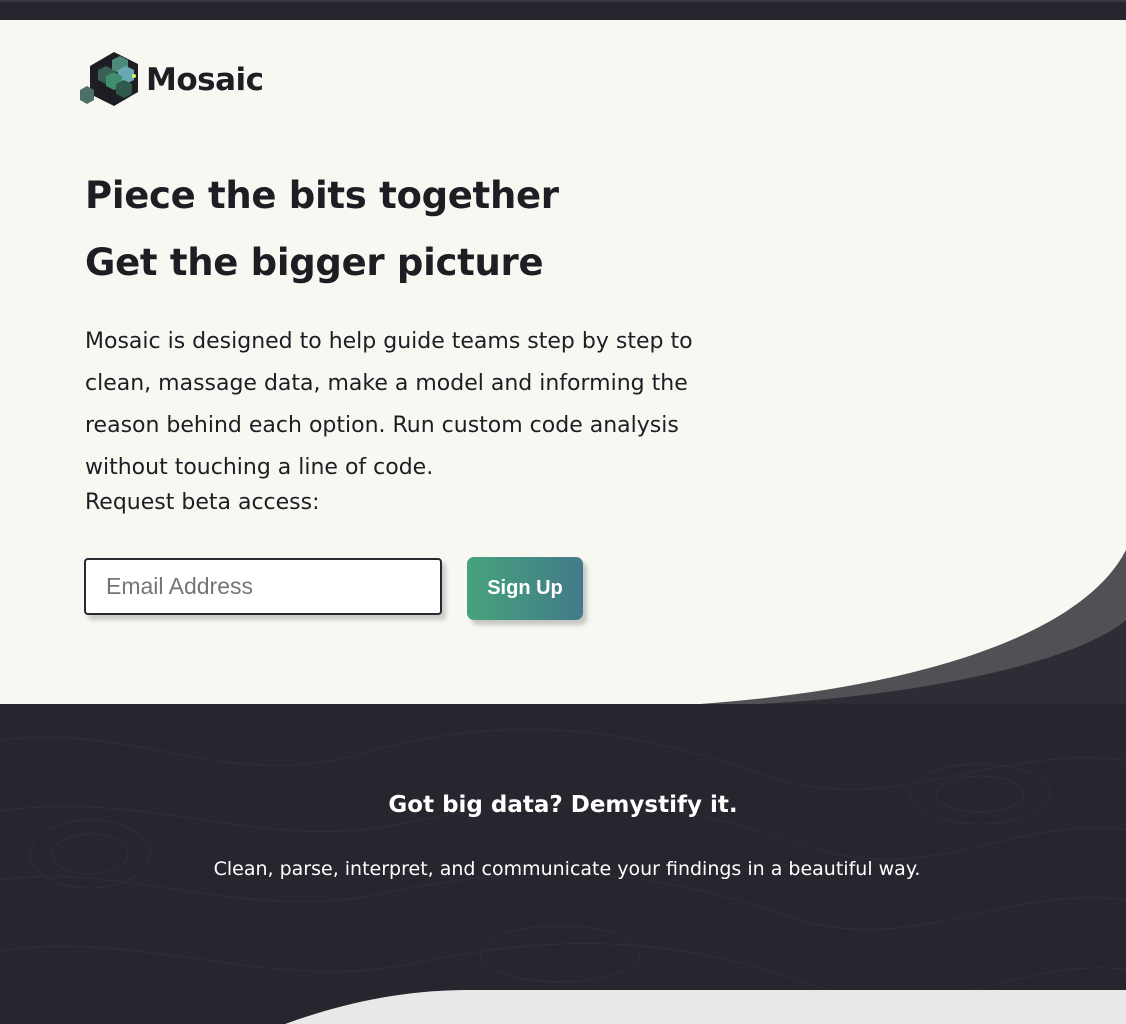 The height and width of the screenshot is (1024, 1126). What do you see at coordinates (205, 80) in the screenshot?
I see `brand-name: Mosaic` at bounding box center [205, 80].